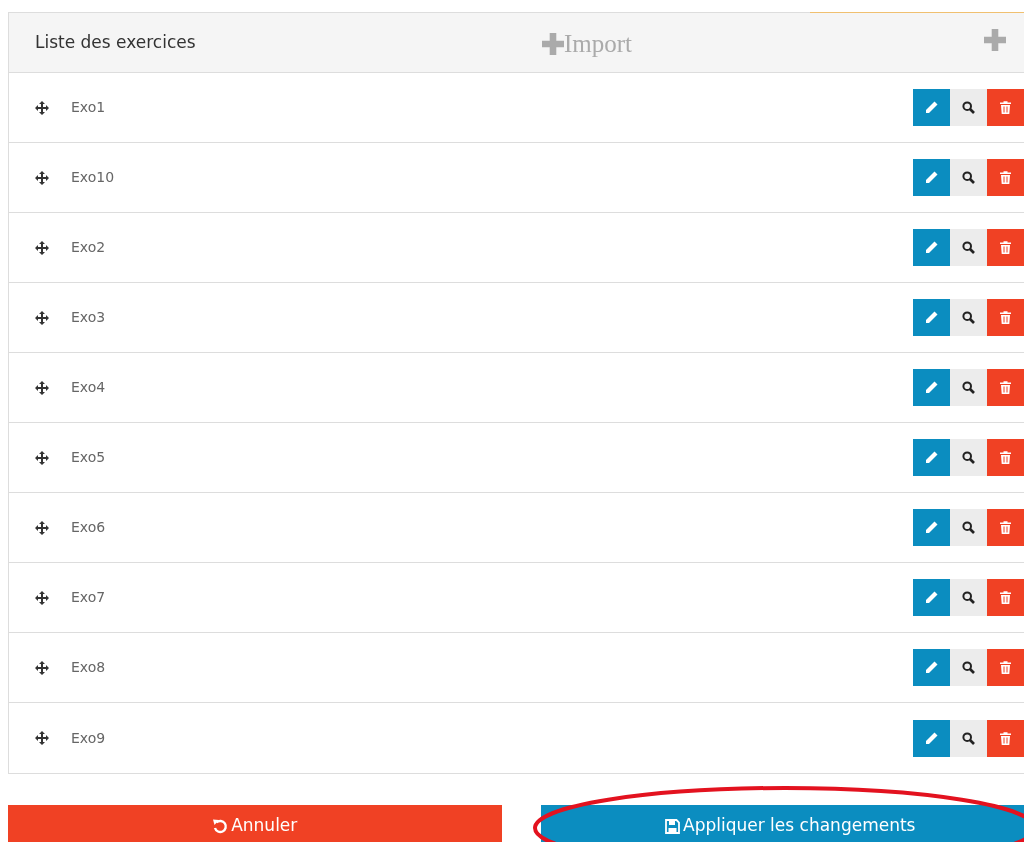 This screenshot has height=842, width=1024. Describe the element at coordinates (782, 823) in the screenshot. I see `apply-button: Appliquer les changements` at that location.